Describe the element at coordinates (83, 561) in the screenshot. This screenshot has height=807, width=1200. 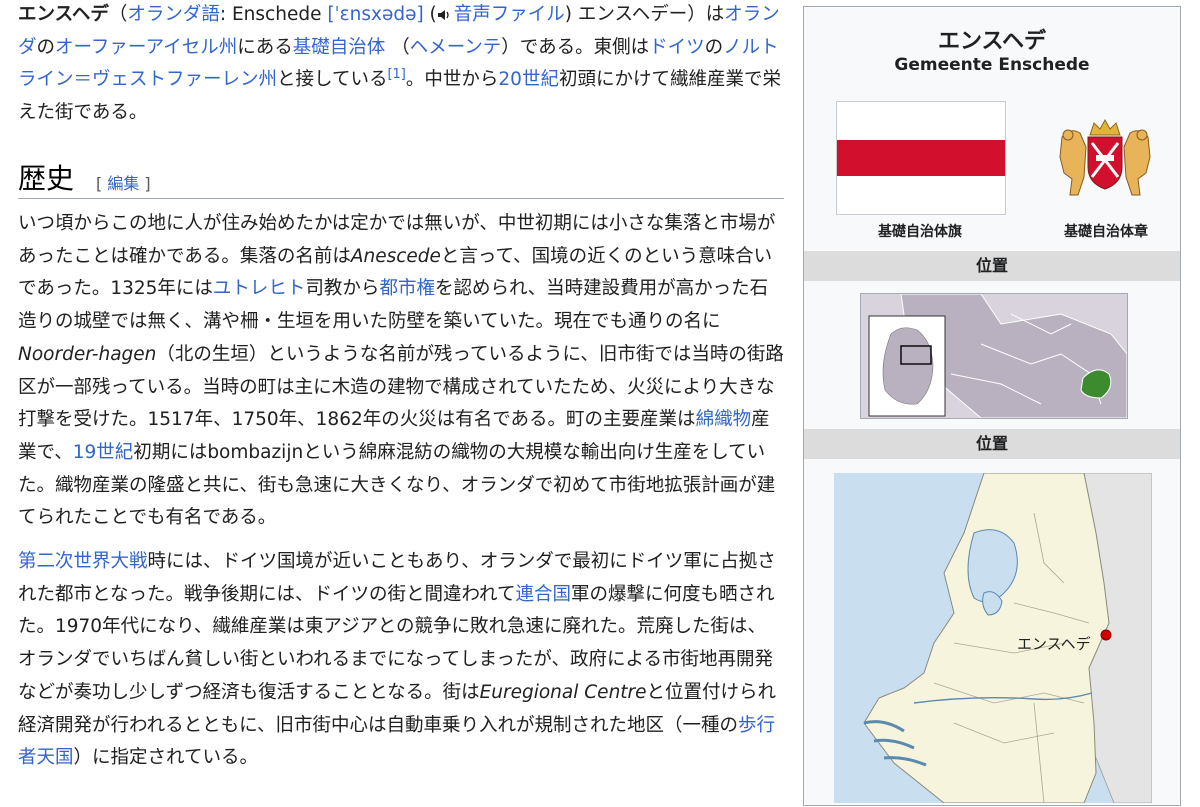
I see `link-ww2: 第二次世界大戦` at that location.